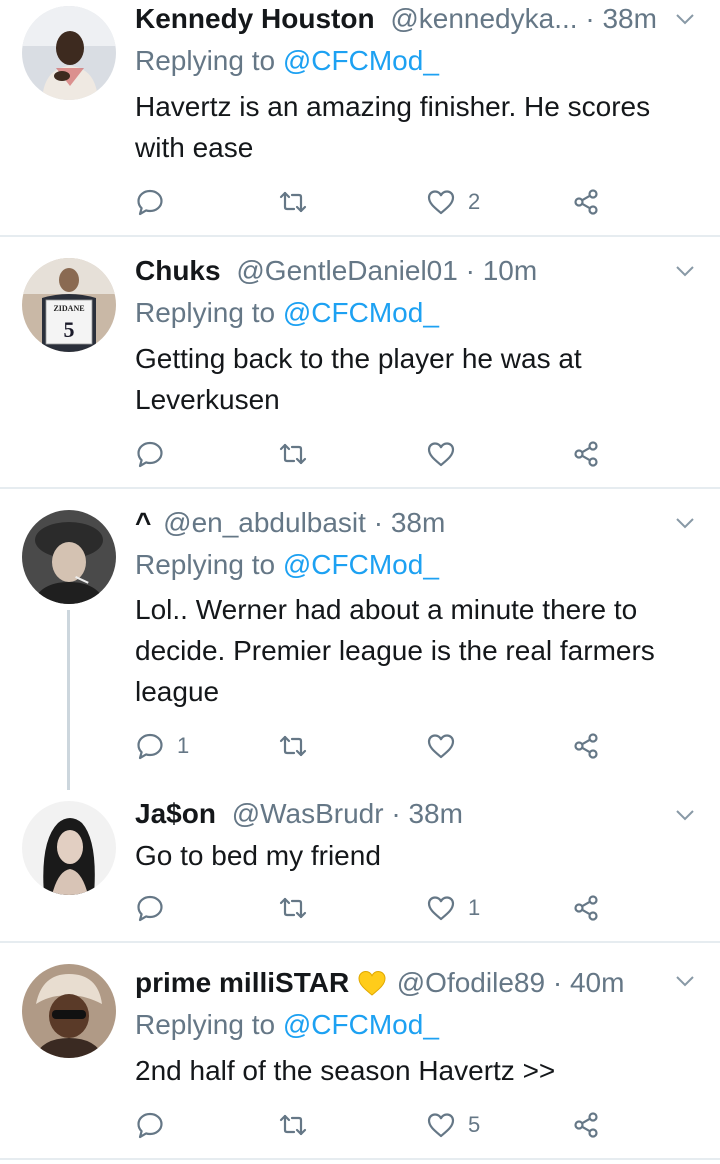 This screenshot has width=720, height=1164. I want to click on action-bar, so click(427, 454).